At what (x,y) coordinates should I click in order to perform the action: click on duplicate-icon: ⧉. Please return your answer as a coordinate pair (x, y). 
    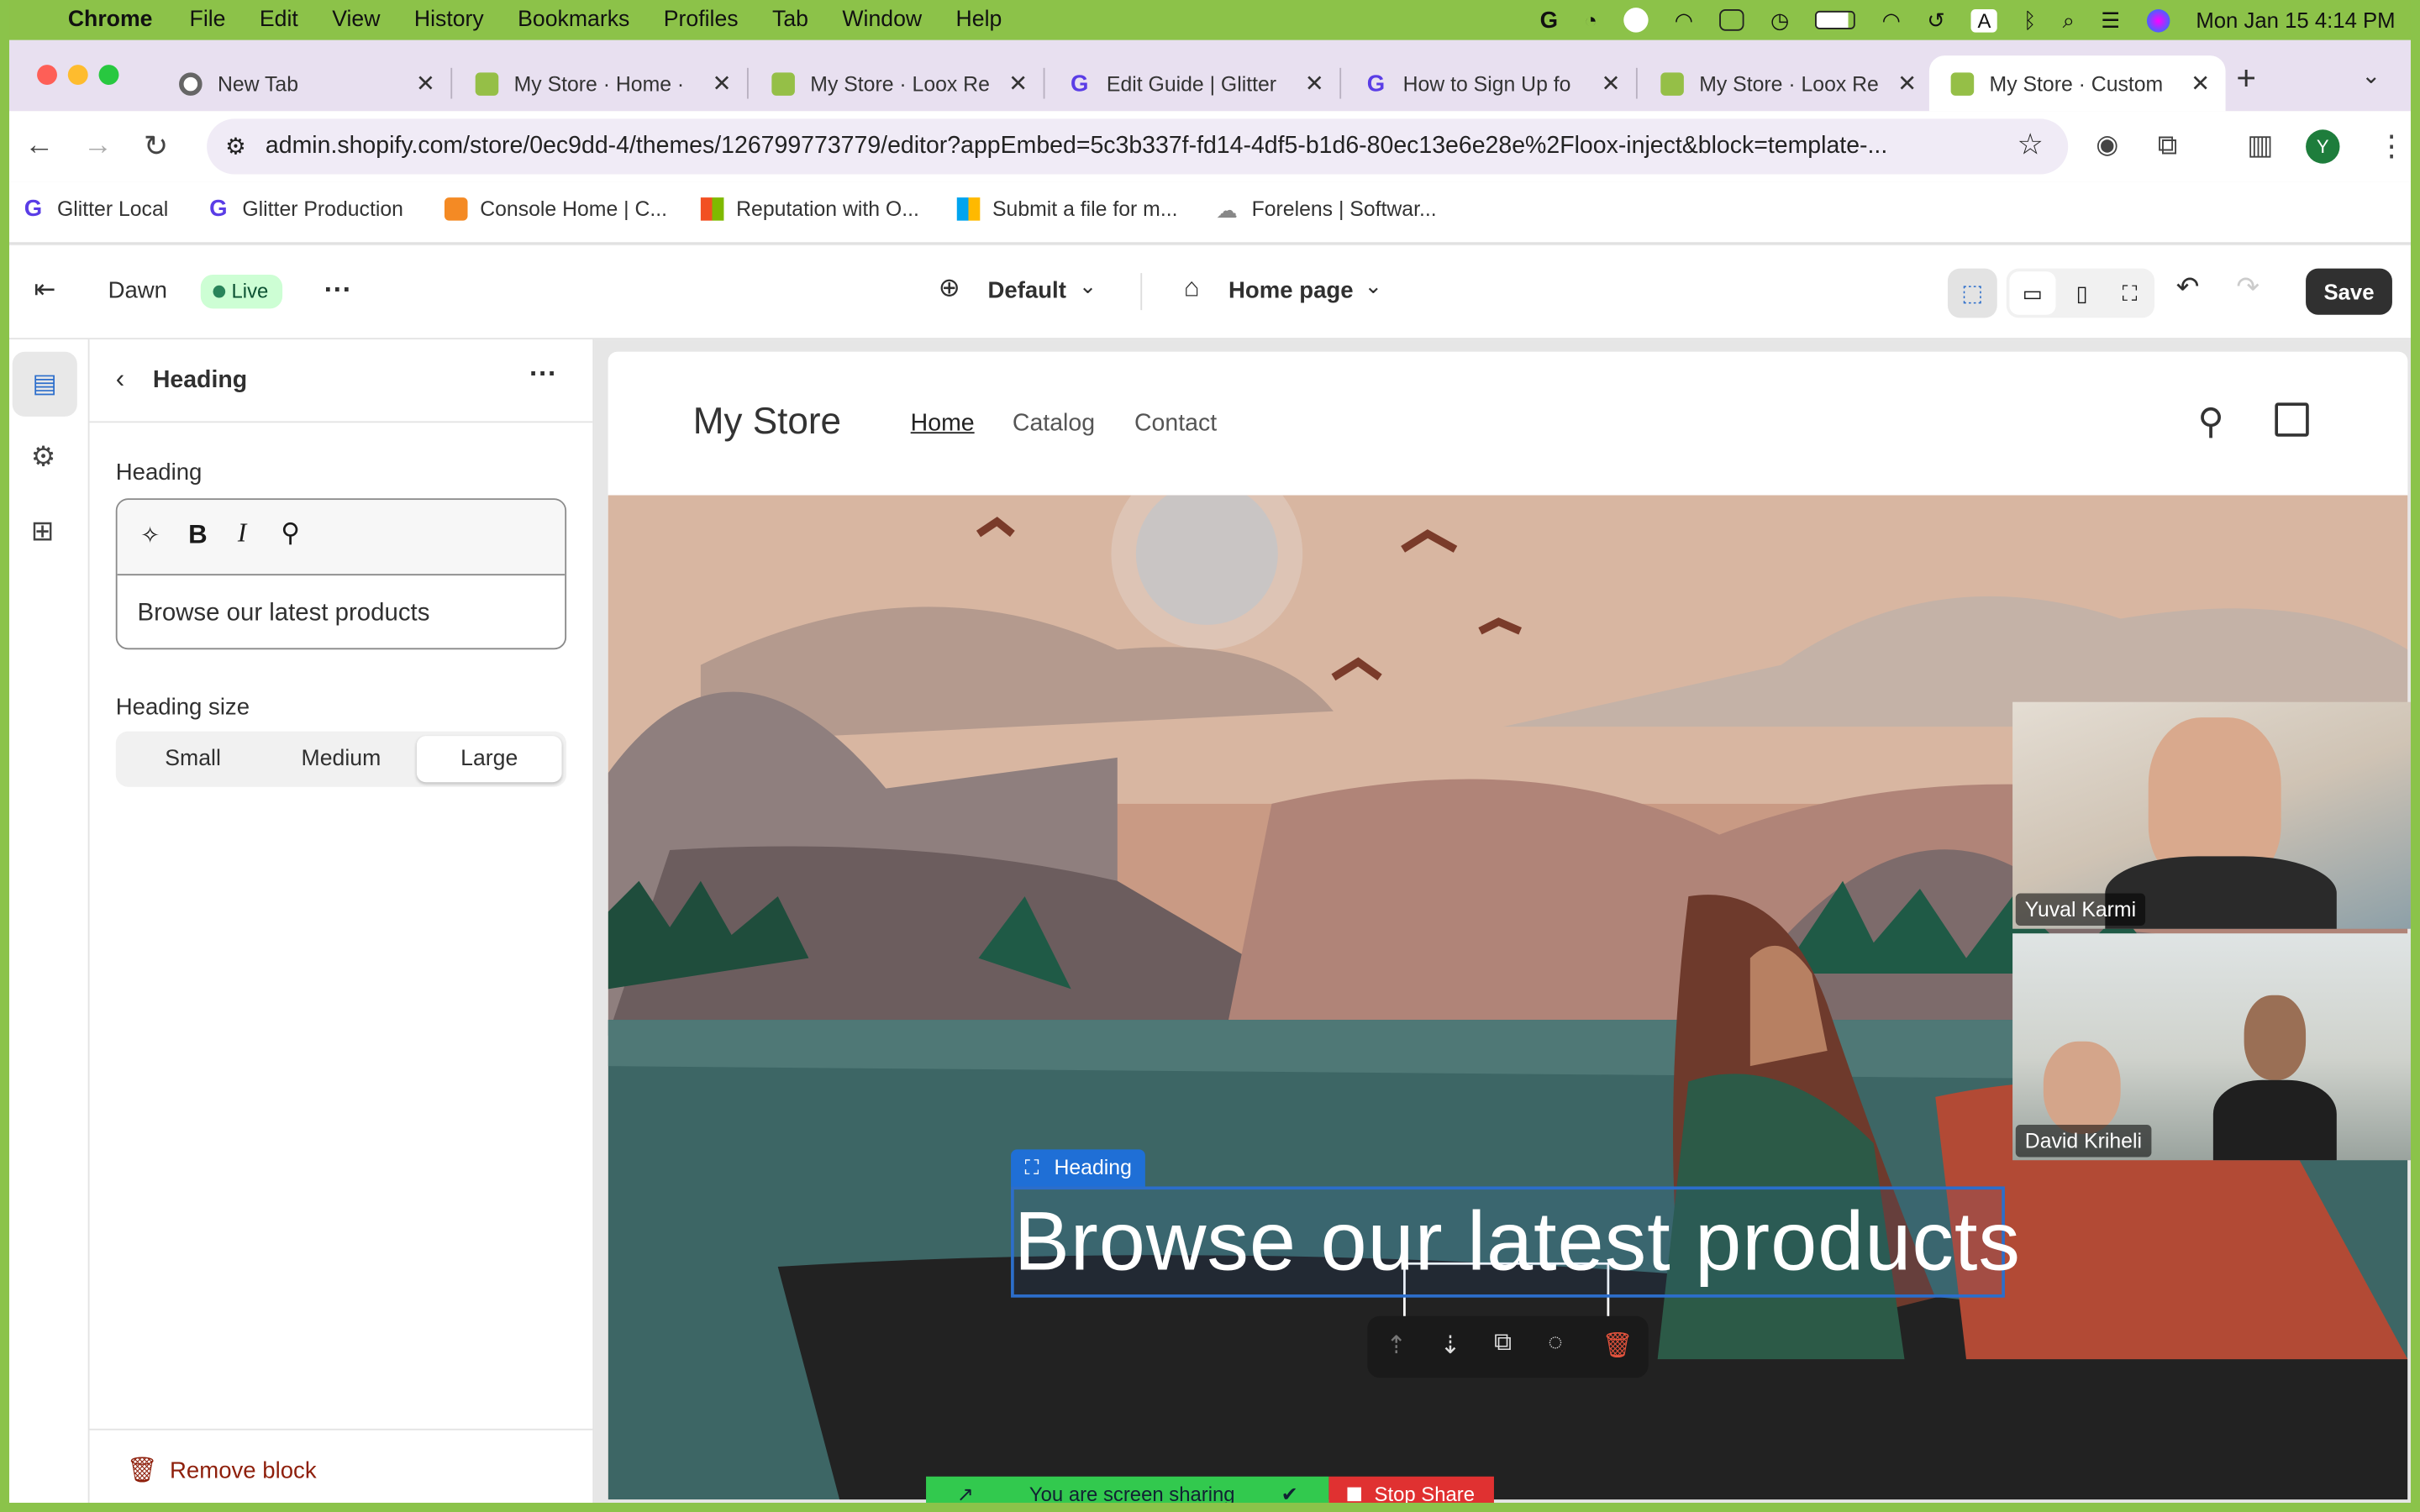
    Looking at the image, I should click on (1503, 1343).